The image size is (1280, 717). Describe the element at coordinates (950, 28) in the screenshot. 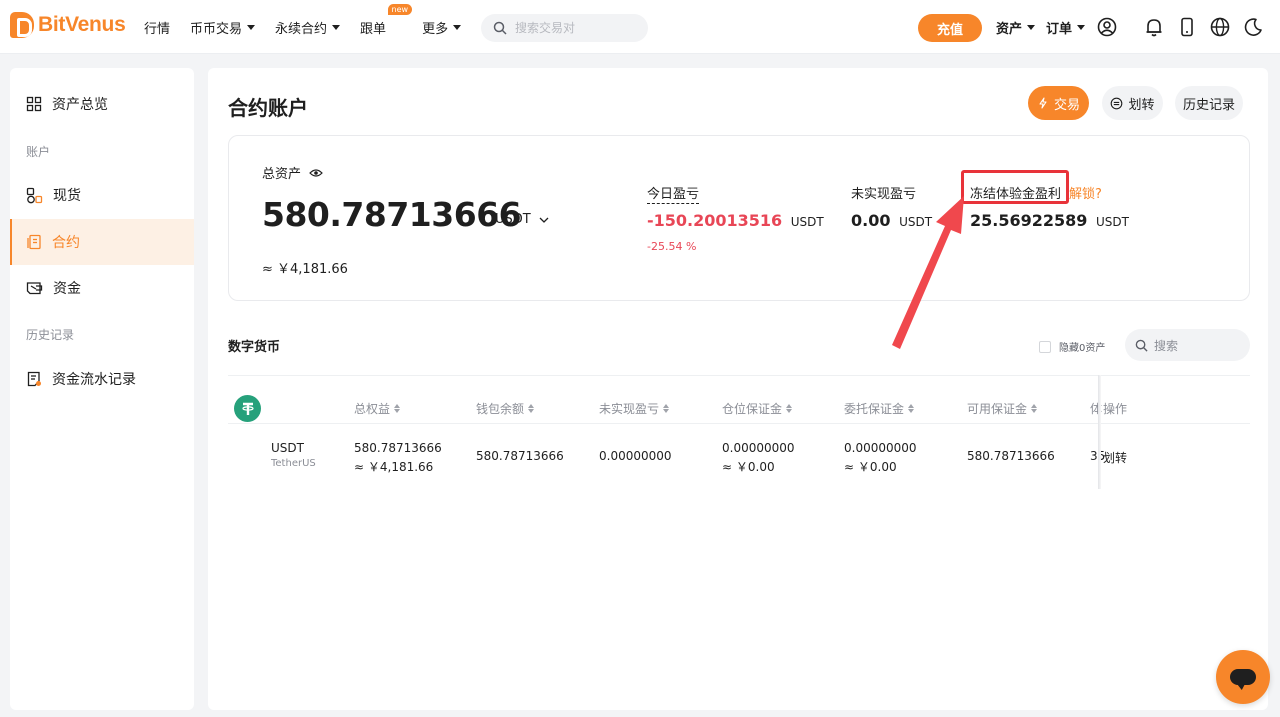

I see `recharge-button: 充值` at that location.